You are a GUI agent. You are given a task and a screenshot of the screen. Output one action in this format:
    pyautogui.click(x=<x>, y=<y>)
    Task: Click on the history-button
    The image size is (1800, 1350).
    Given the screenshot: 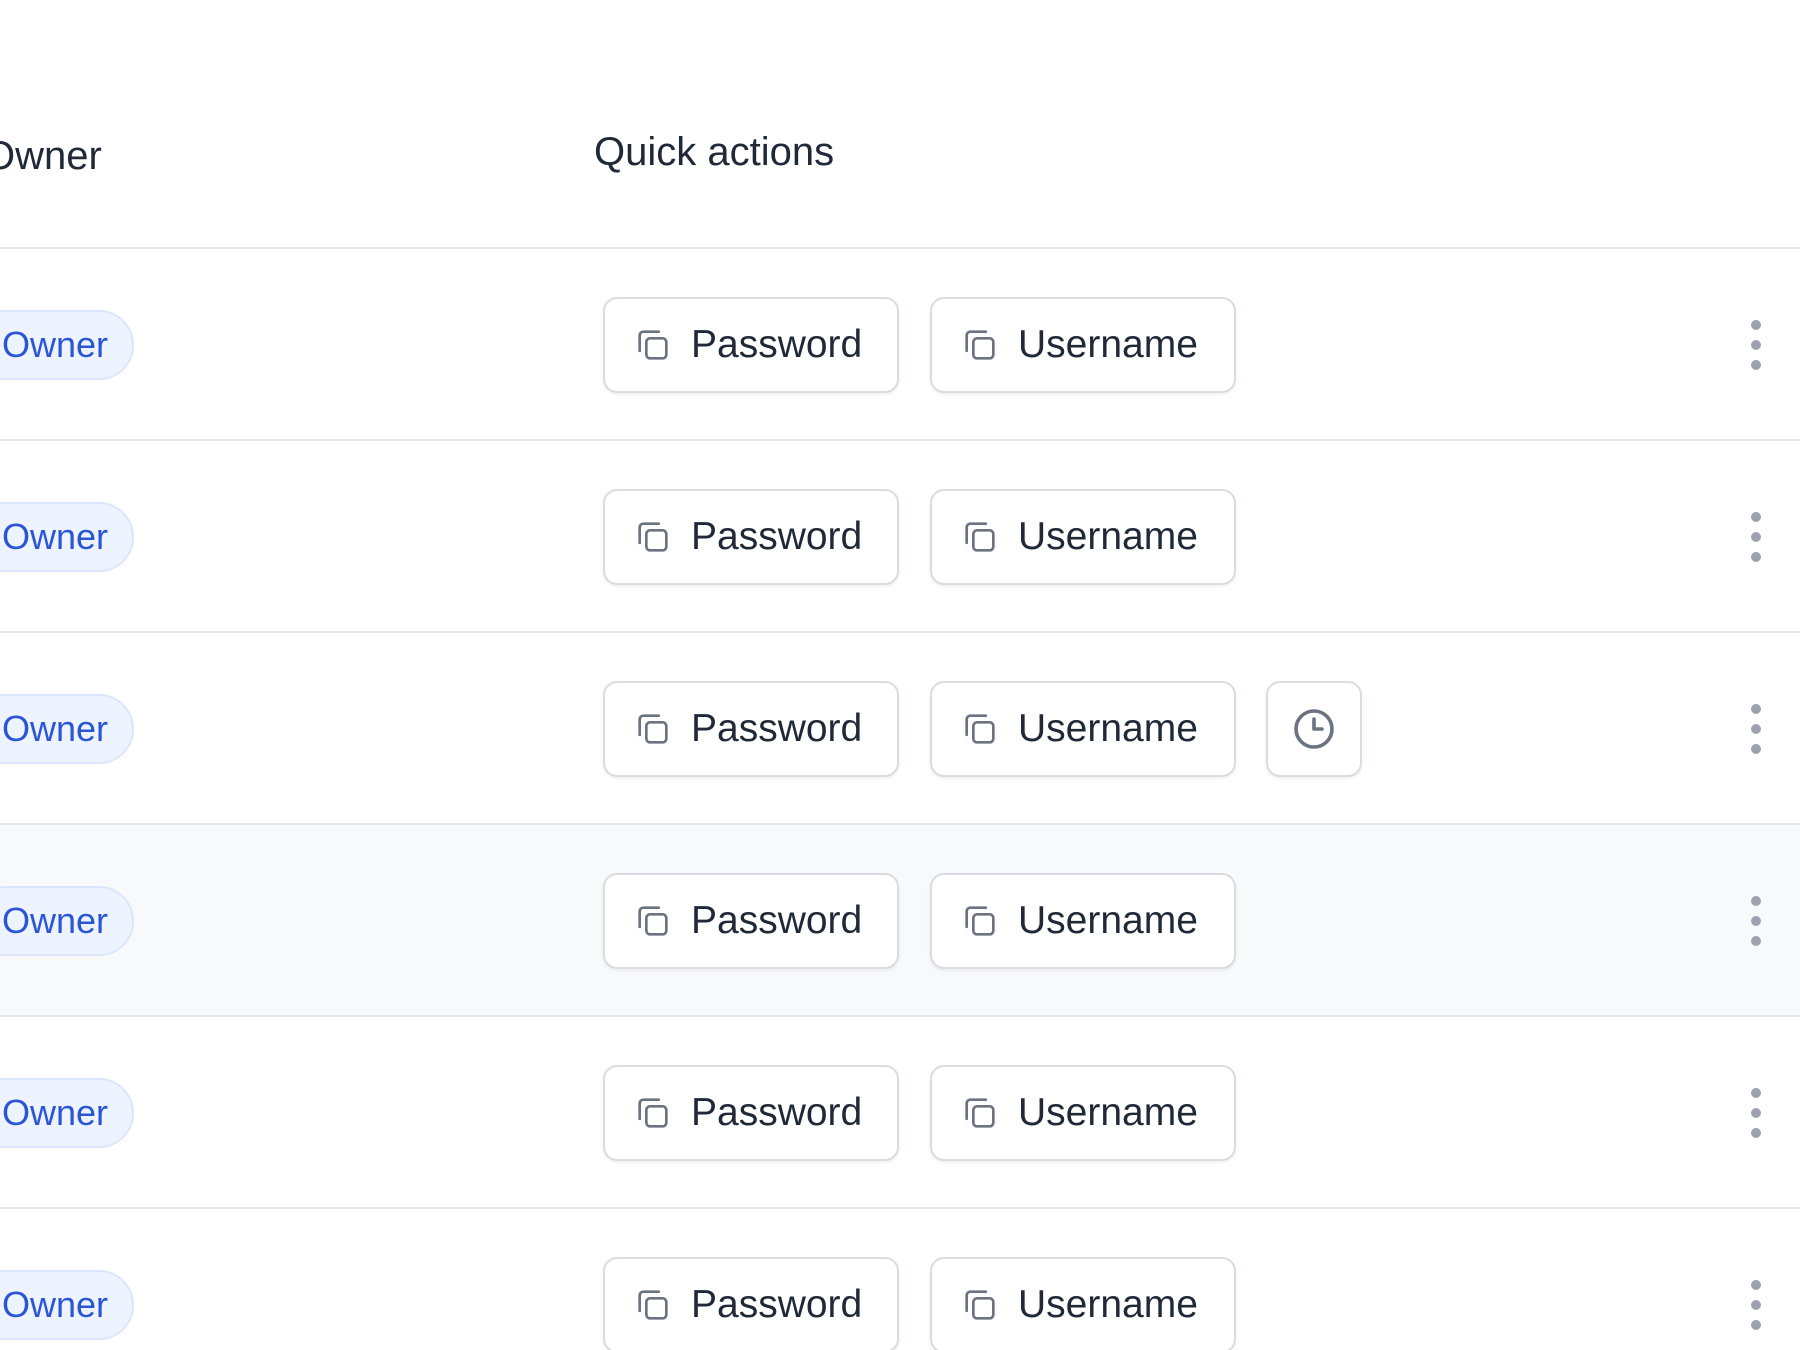 What is the action you would take?
    pyautogui.click(x=1314, y=729)
    